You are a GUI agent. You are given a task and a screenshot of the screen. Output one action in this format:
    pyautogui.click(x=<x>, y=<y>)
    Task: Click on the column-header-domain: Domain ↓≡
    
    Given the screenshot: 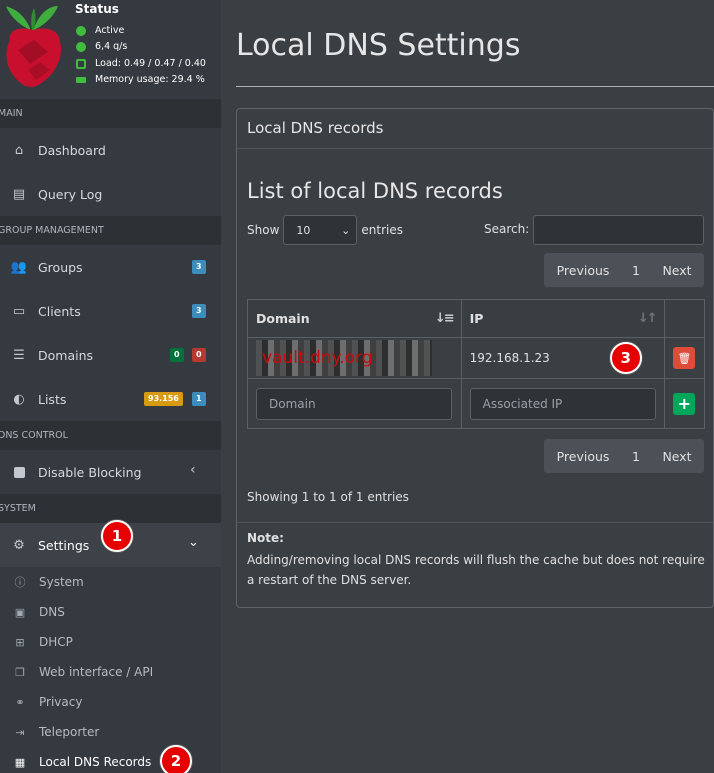 What is the action you would take?
    pyautogui.click(x=354, y=318)
    